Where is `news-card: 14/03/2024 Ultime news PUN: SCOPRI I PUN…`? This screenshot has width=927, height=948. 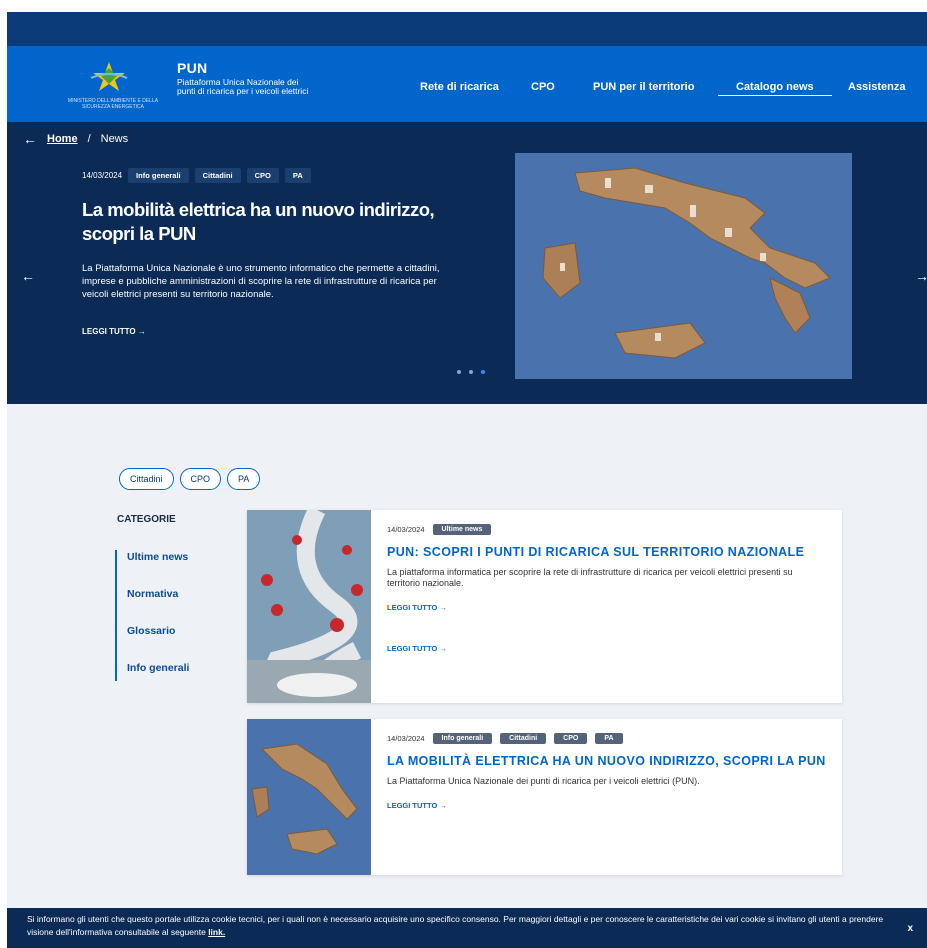
news-card: 14/03/2024 Ultime news PUN: SCOPRI I PUN… is located at coordinates (544, 606).